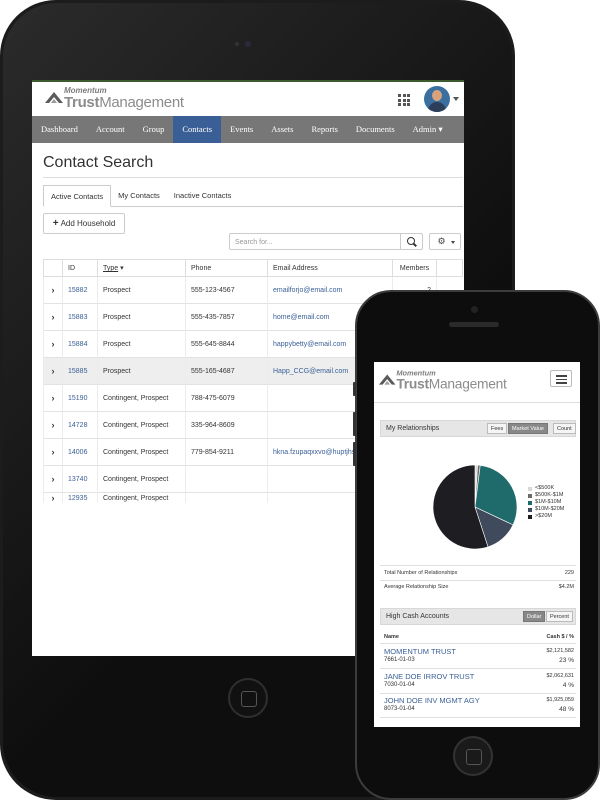 The width and height of the screenshot is (600, 800). Describe the element at coordinates (226, 425) in the screenshot. I see `row-phone: 335-964-8609` at that location.